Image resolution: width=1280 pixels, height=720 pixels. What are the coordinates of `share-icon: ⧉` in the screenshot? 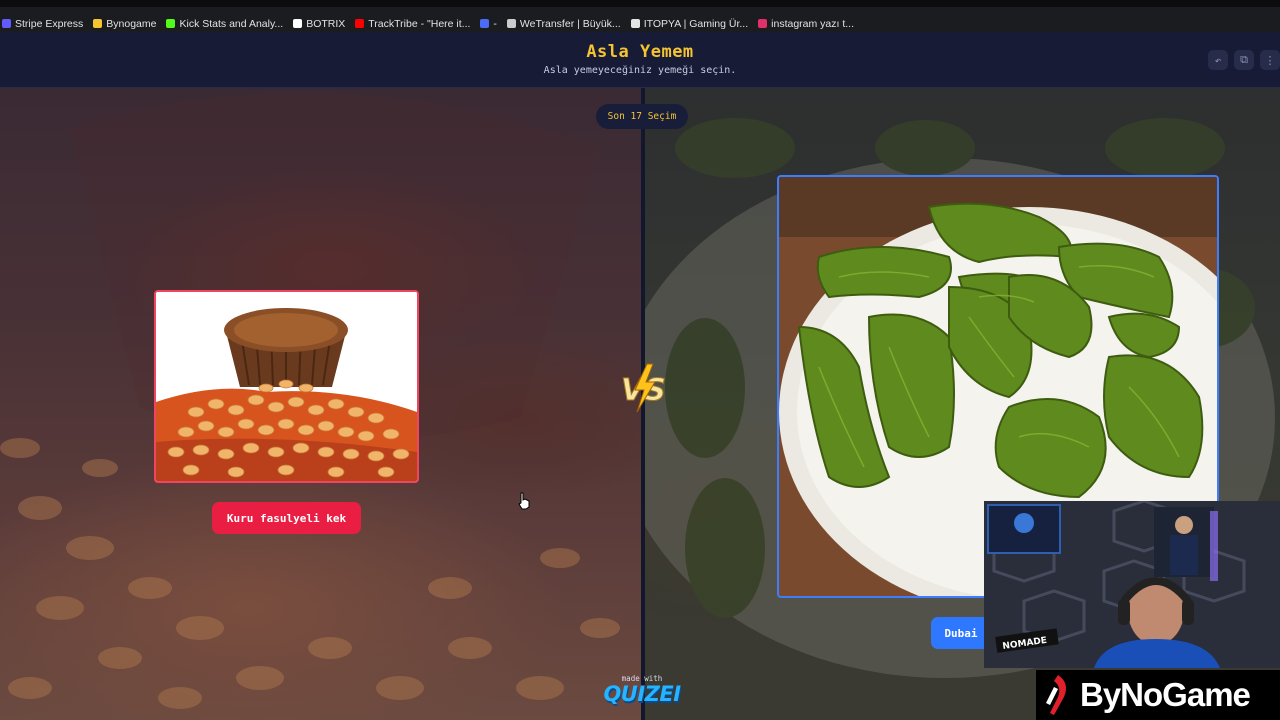 It's located at (1244, 60).